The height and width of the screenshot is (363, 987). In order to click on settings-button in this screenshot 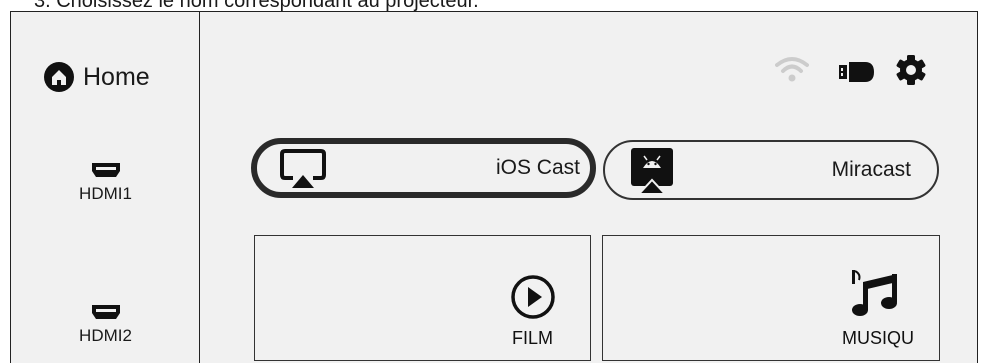, I will do `click(911, 70)`.